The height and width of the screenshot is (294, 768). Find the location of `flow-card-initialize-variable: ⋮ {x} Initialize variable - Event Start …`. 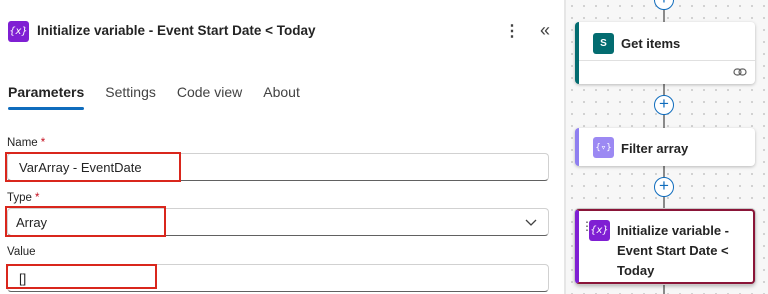

flow-card-initialize-variable: ⋮ {x} Initialize variable - Event Start … is located at coordinates (665, 246).